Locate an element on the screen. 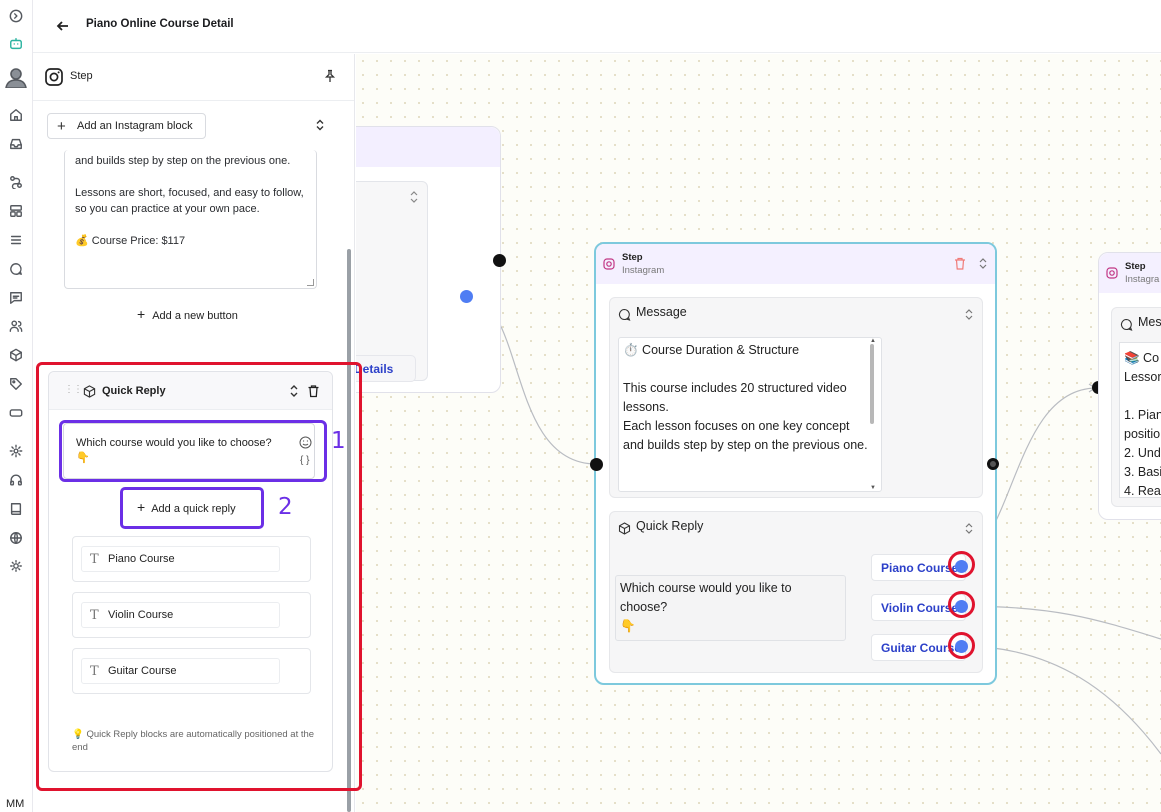  previous-step-node: More Details is located at coordinates (428, 259).